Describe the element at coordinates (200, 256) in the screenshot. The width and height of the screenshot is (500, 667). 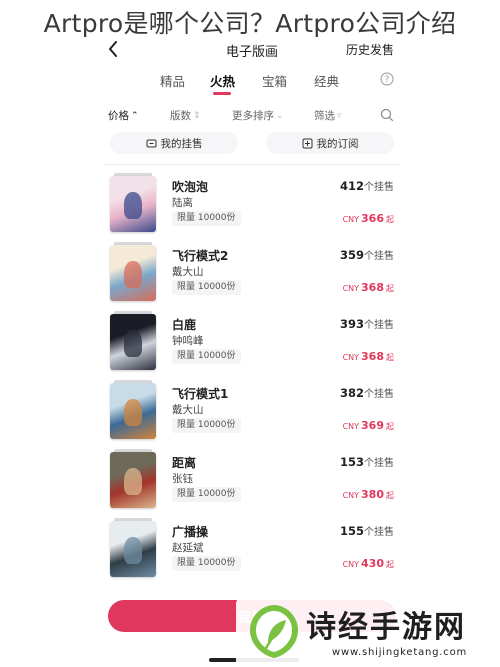
I see `item-title: 飞行模式2` at that location.